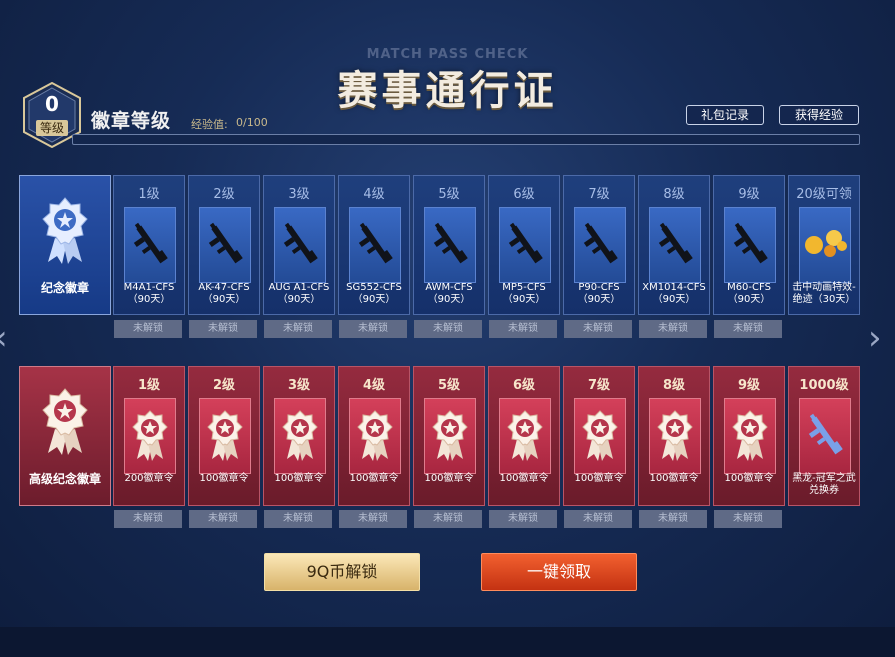  I want to click on shotgun-icon, so click(675, 245).